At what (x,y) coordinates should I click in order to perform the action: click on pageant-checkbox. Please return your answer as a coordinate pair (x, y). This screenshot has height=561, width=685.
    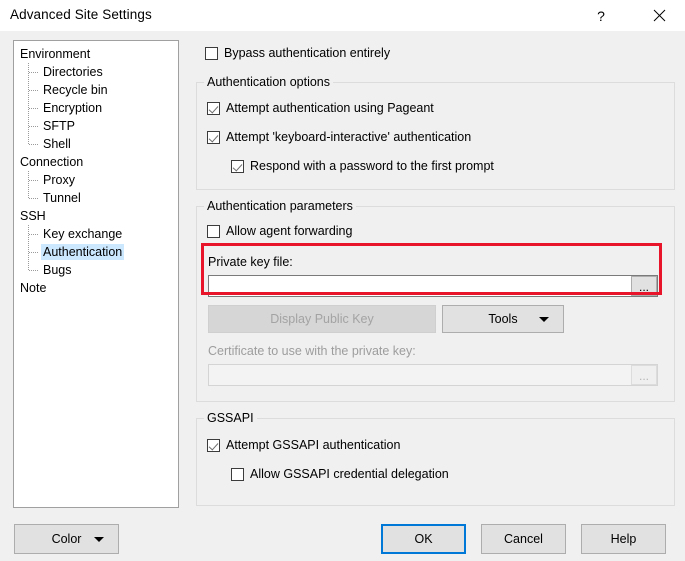
    Looking at the image, I should click on (213, 108).